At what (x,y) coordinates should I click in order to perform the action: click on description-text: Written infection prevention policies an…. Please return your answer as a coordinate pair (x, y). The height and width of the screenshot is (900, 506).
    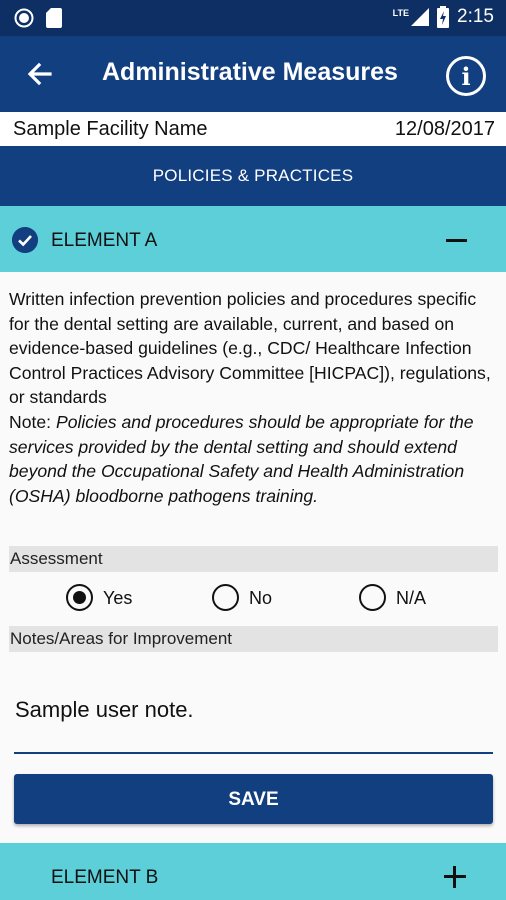
    Looking at the image, I should click on (250, 348).